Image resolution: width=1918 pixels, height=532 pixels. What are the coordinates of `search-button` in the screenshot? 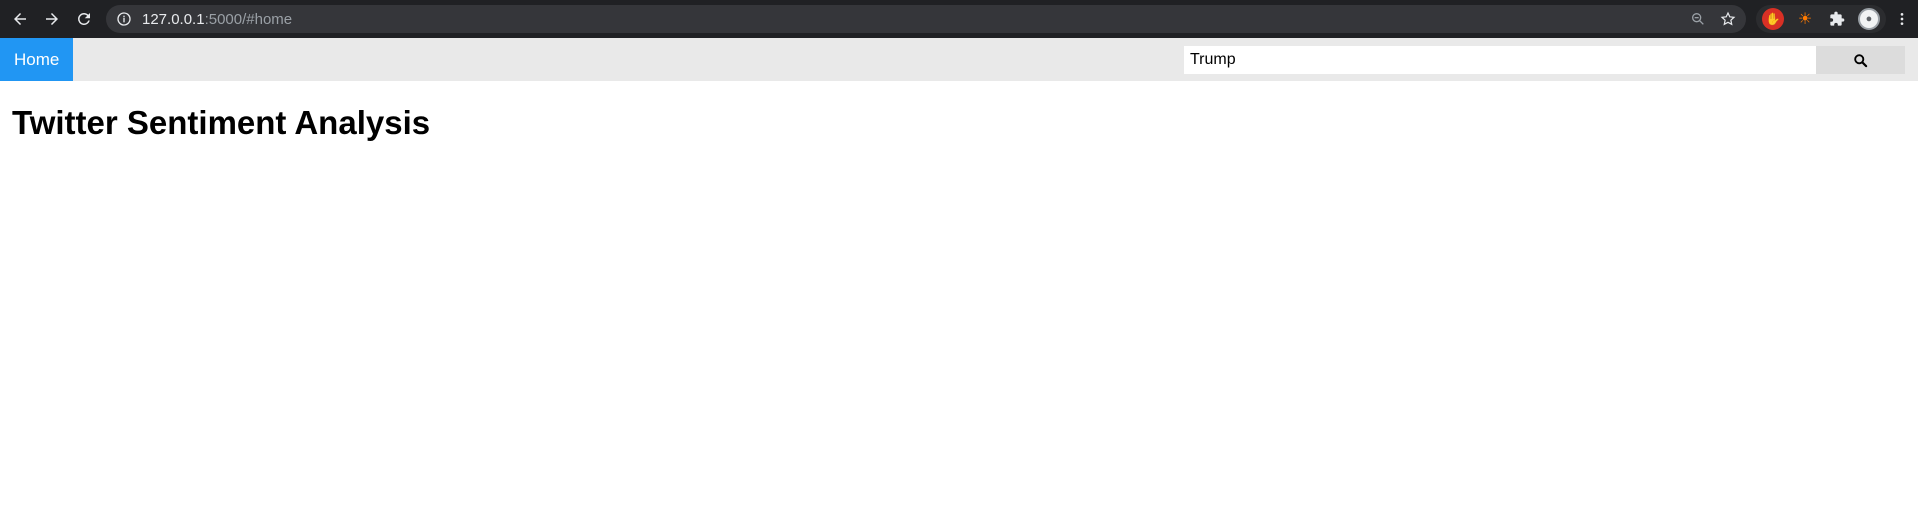 It's located at (1860, 60).